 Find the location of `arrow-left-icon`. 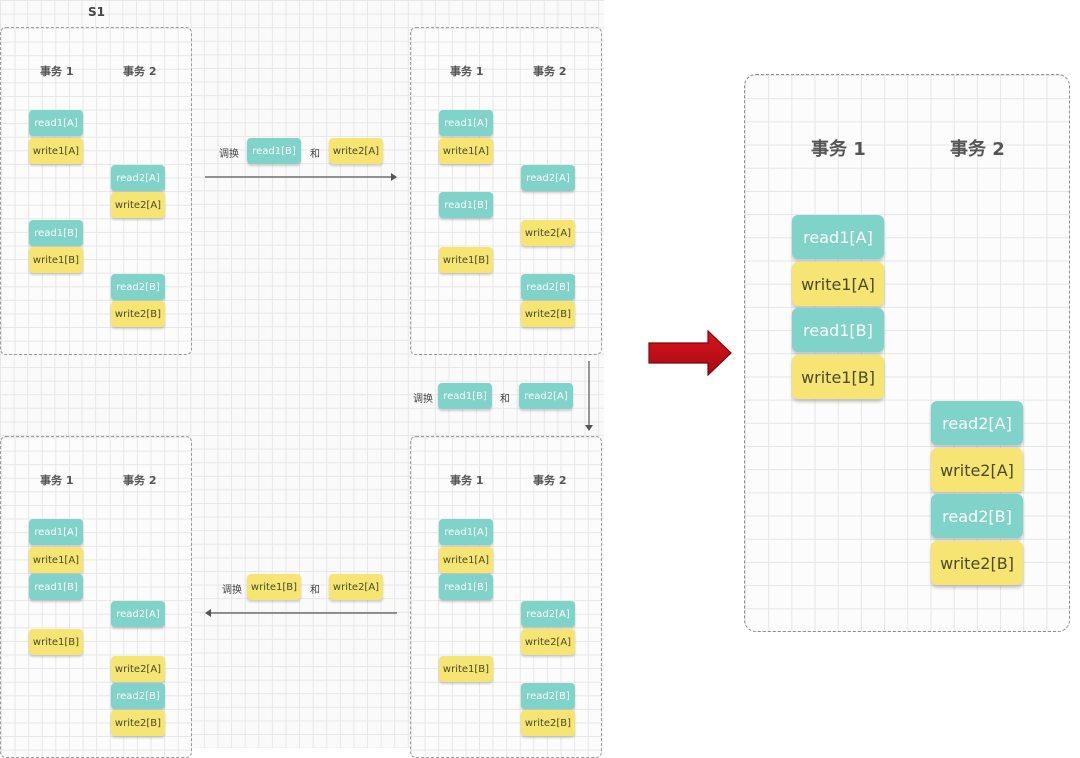

arrow-left-icon is located at coordinates (301, 613).